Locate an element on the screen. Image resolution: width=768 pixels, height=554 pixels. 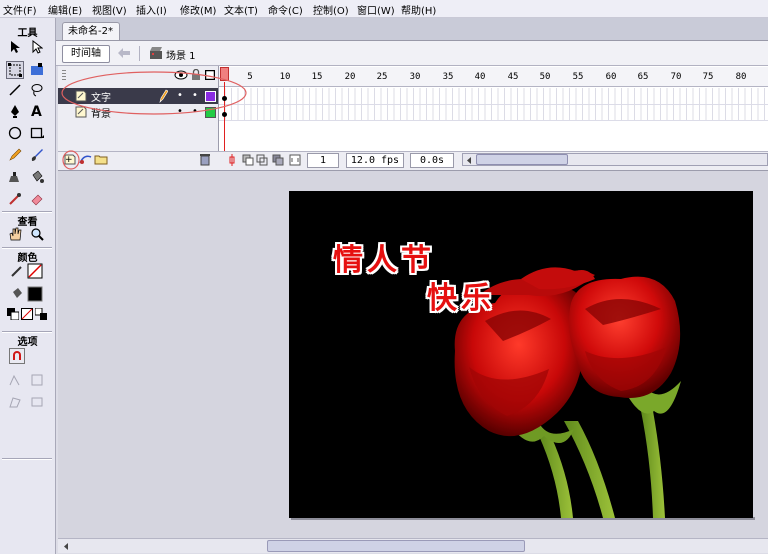
timeline-toggle-button: 时间轴 is located at coordinates (86, 54).